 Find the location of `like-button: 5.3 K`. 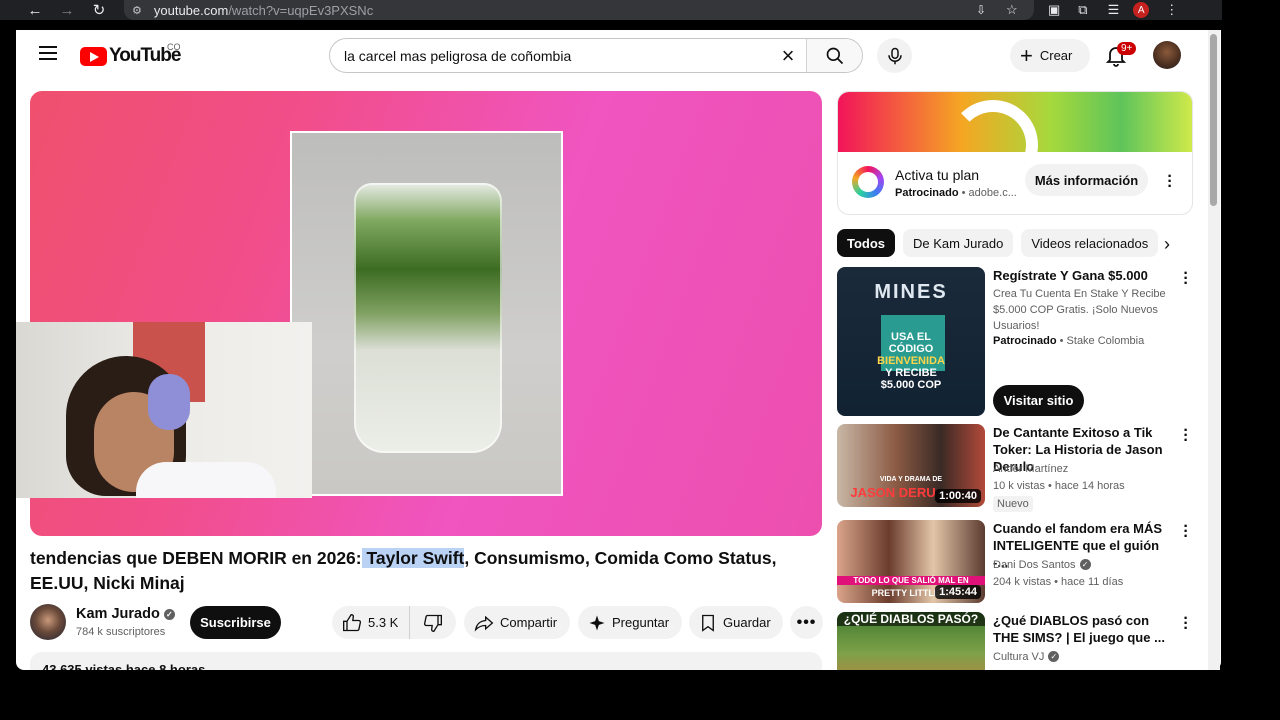

like-button: 5.3 K is located at coordinates (371, 622).